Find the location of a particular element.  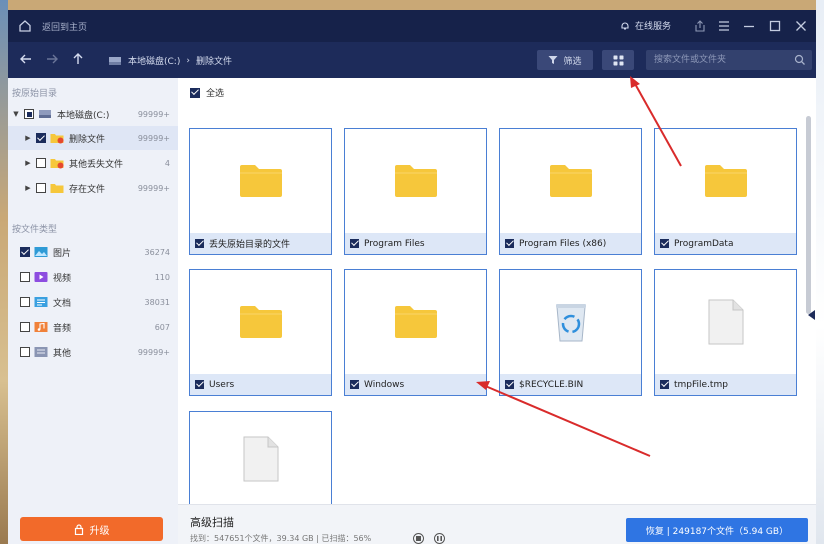

video-icon is located at coordinates (41, 277).